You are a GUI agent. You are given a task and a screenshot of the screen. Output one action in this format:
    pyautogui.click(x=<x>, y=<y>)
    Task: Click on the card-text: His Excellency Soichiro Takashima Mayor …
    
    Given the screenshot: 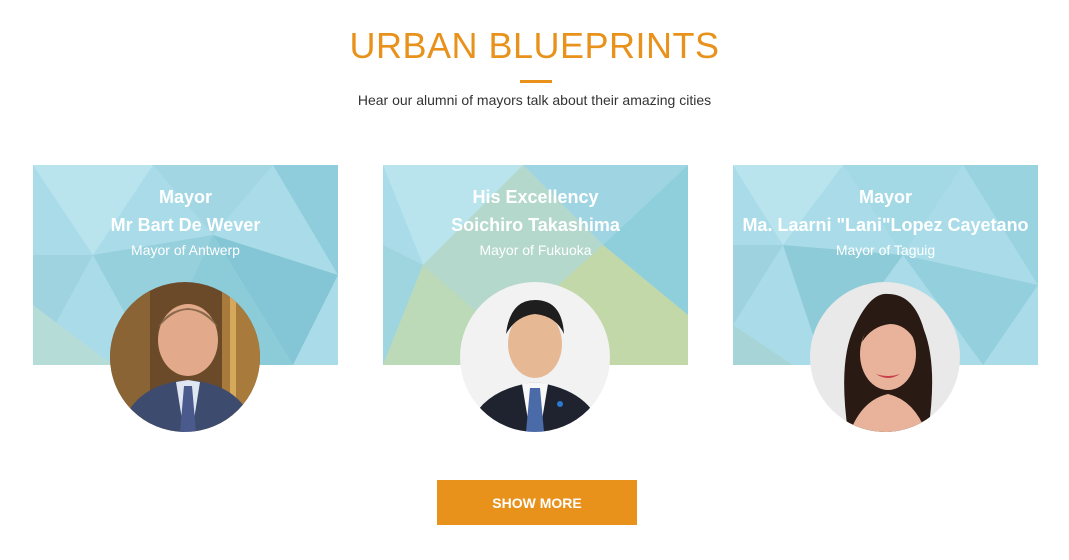 What is the action you would take?
    pyautogui.click(x=535, y=222)
    